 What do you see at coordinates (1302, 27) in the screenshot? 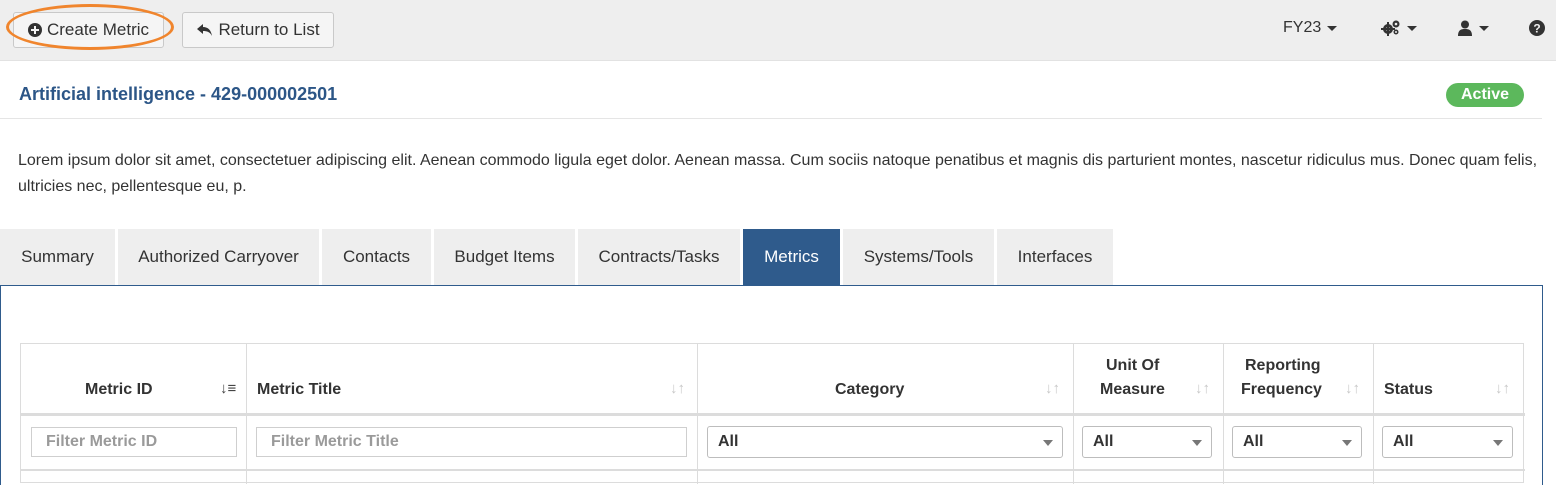
I see `fiscal-year-label: FY23` at bounding box center [1302, 27].